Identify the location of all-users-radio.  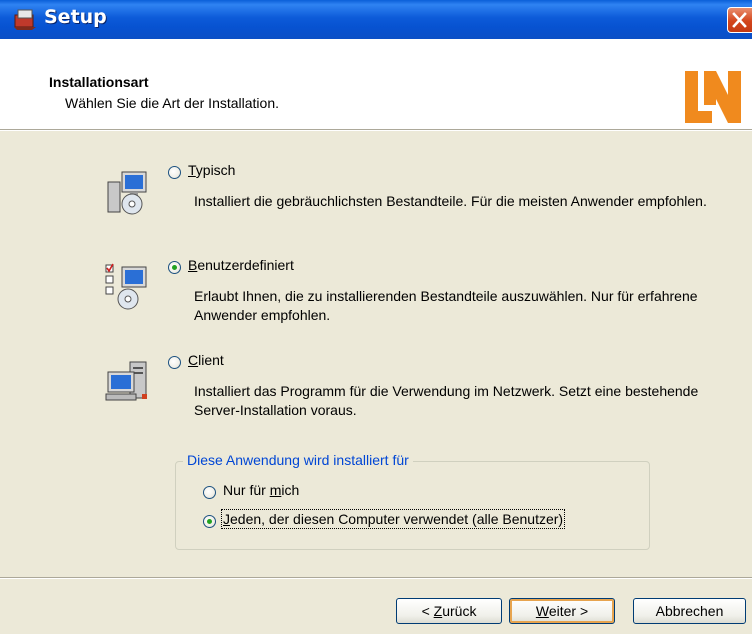
(209, 521).